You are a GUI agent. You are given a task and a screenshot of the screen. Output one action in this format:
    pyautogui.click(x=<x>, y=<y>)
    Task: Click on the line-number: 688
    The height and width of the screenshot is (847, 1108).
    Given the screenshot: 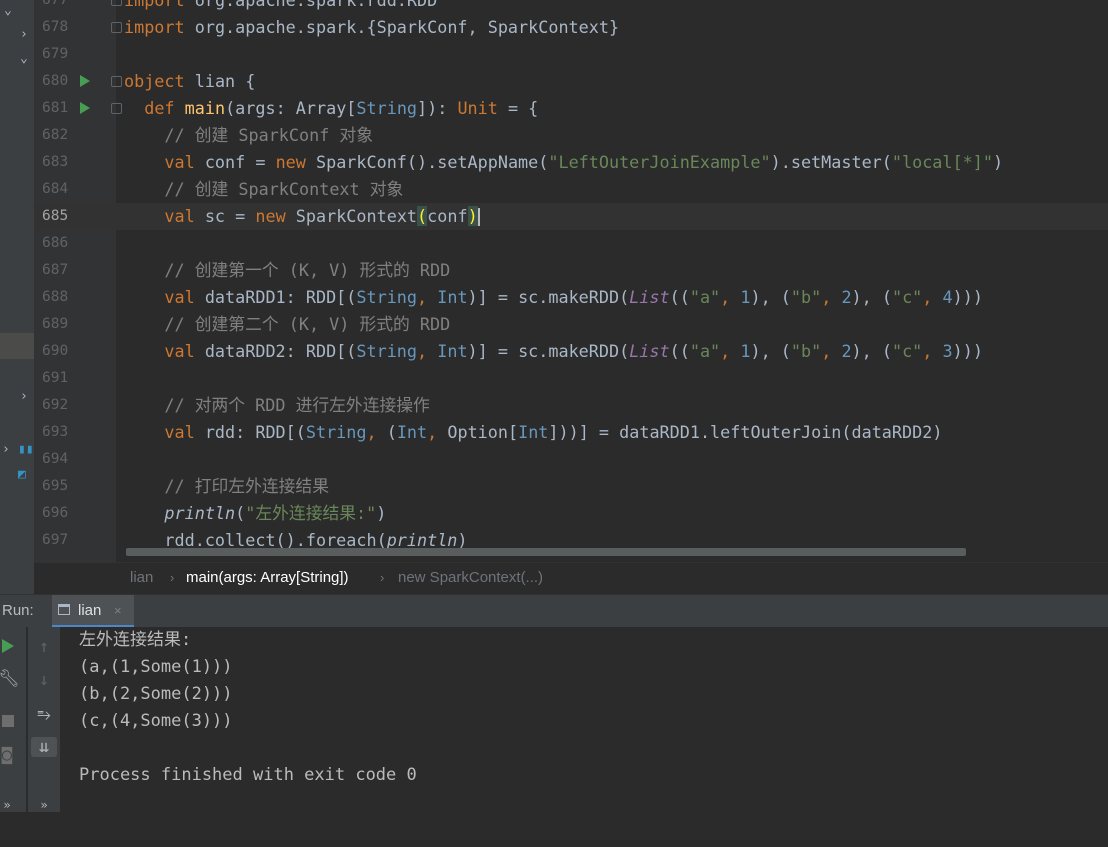 What is the action you would take?
    pyautogui.click(x=58, y=297)
    